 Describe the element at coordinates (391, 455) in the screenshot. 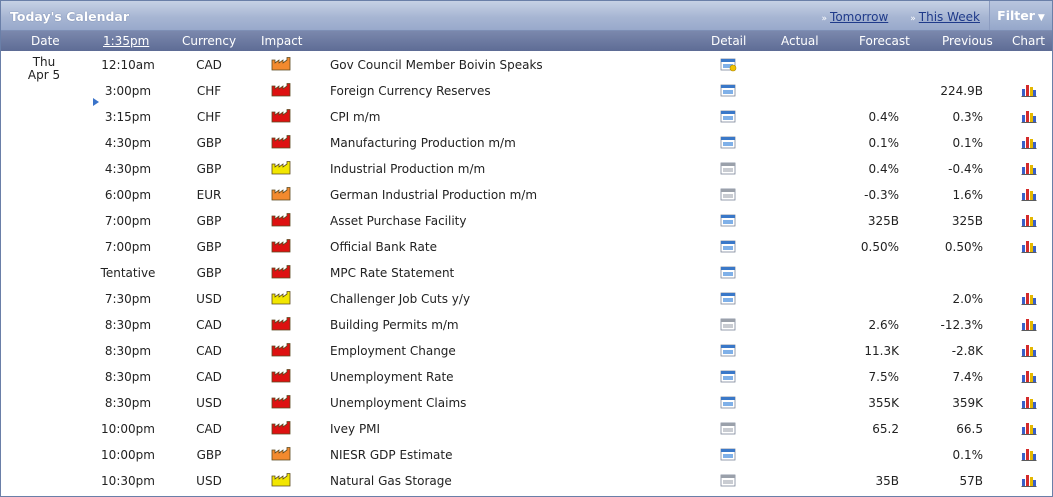

I see `event-name: NIESR GDP Estimate` at that location.